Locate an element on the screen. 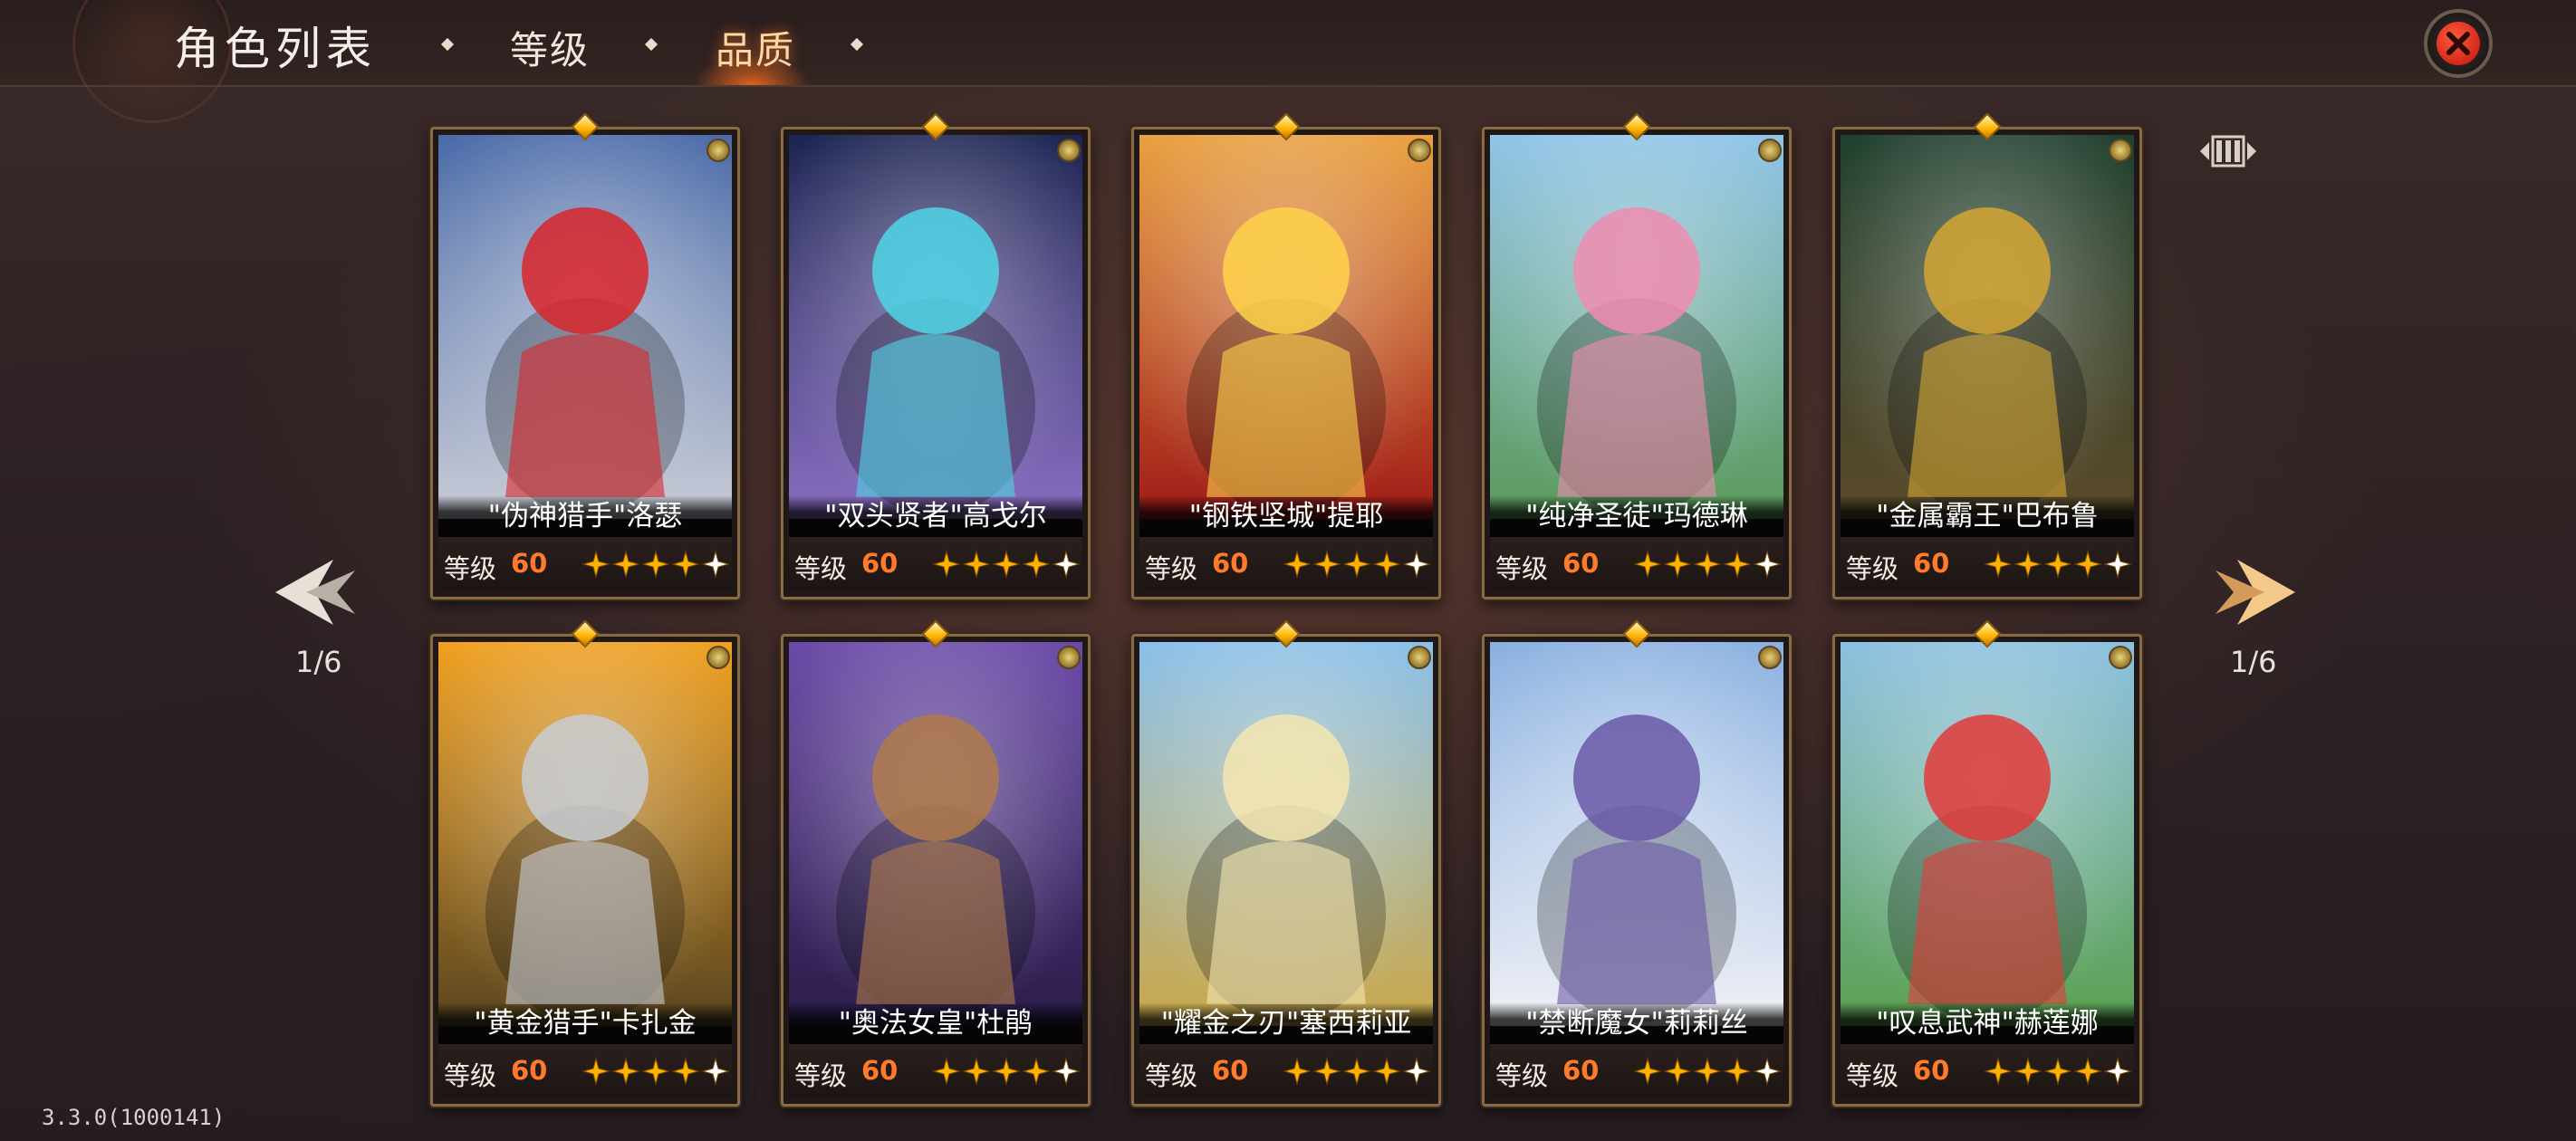  next-page-button is located at coordinates (2255, 593).